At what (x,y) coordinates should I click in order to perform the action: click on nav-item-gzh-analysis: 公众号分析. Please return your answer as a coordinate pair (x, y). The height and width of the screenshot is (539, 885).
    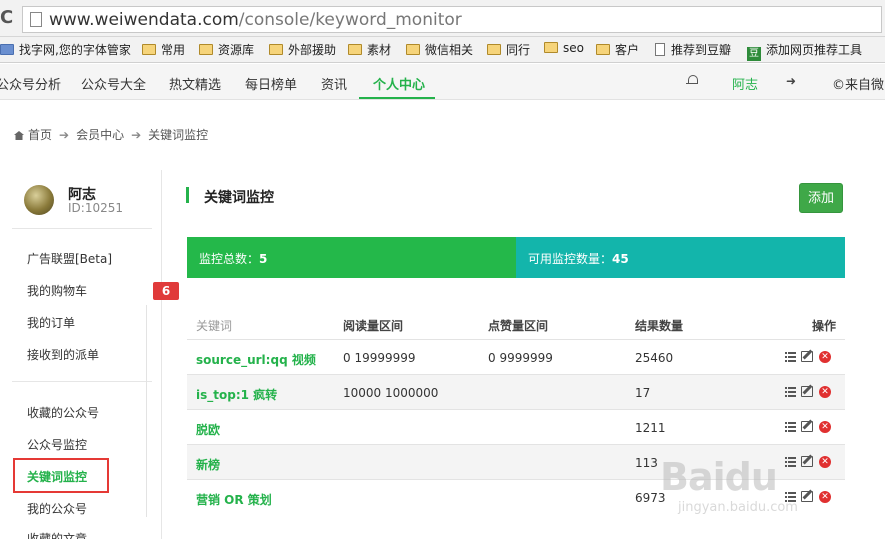
    Looking at the image, I should click on (30, 83).